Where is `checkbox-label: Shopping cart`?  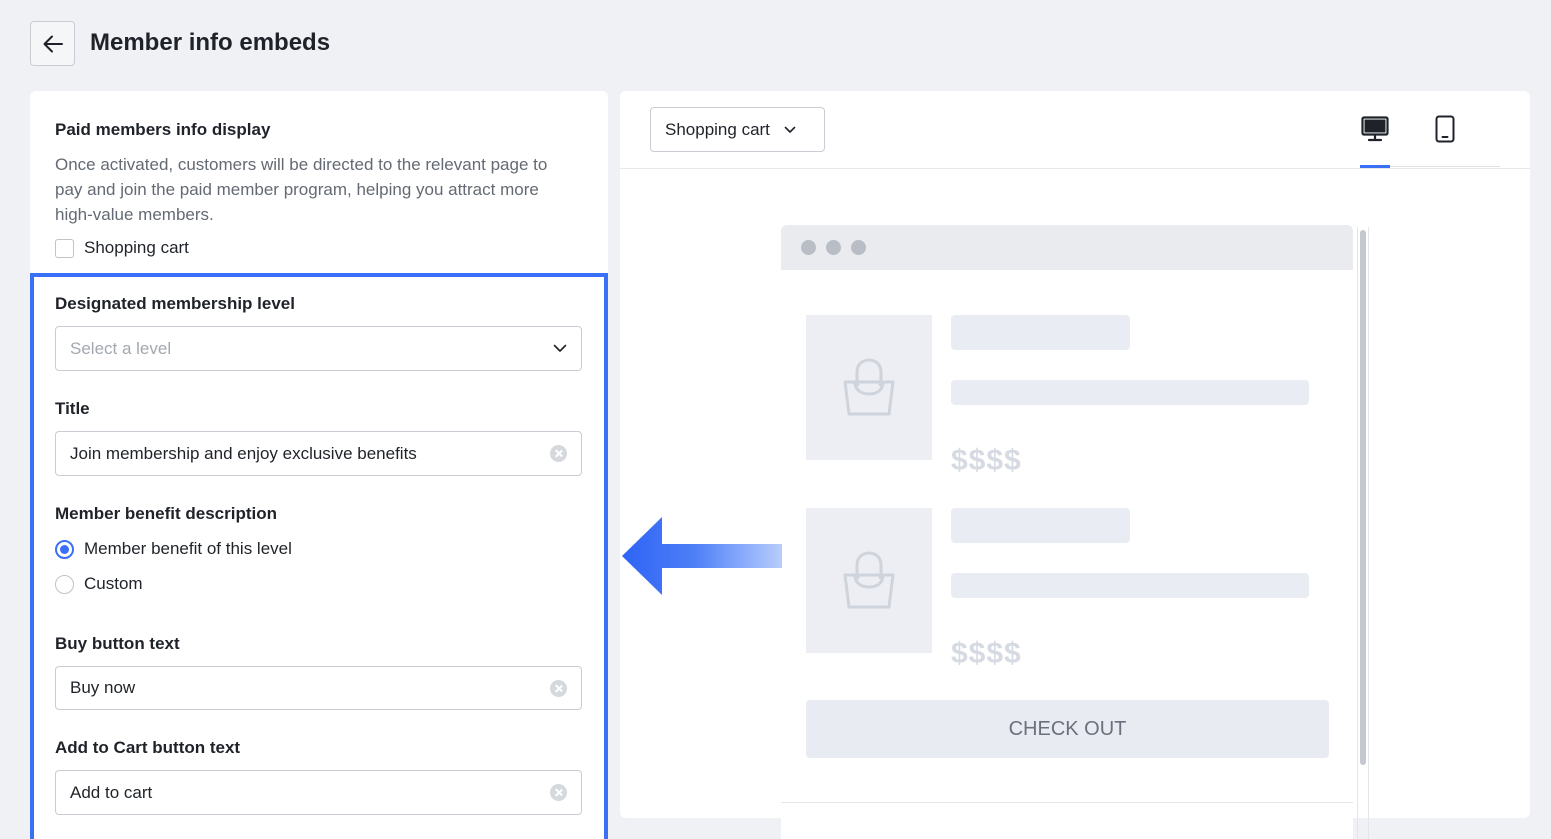 checkbox-label: Shopping cart is located at coordinates (136, 247).